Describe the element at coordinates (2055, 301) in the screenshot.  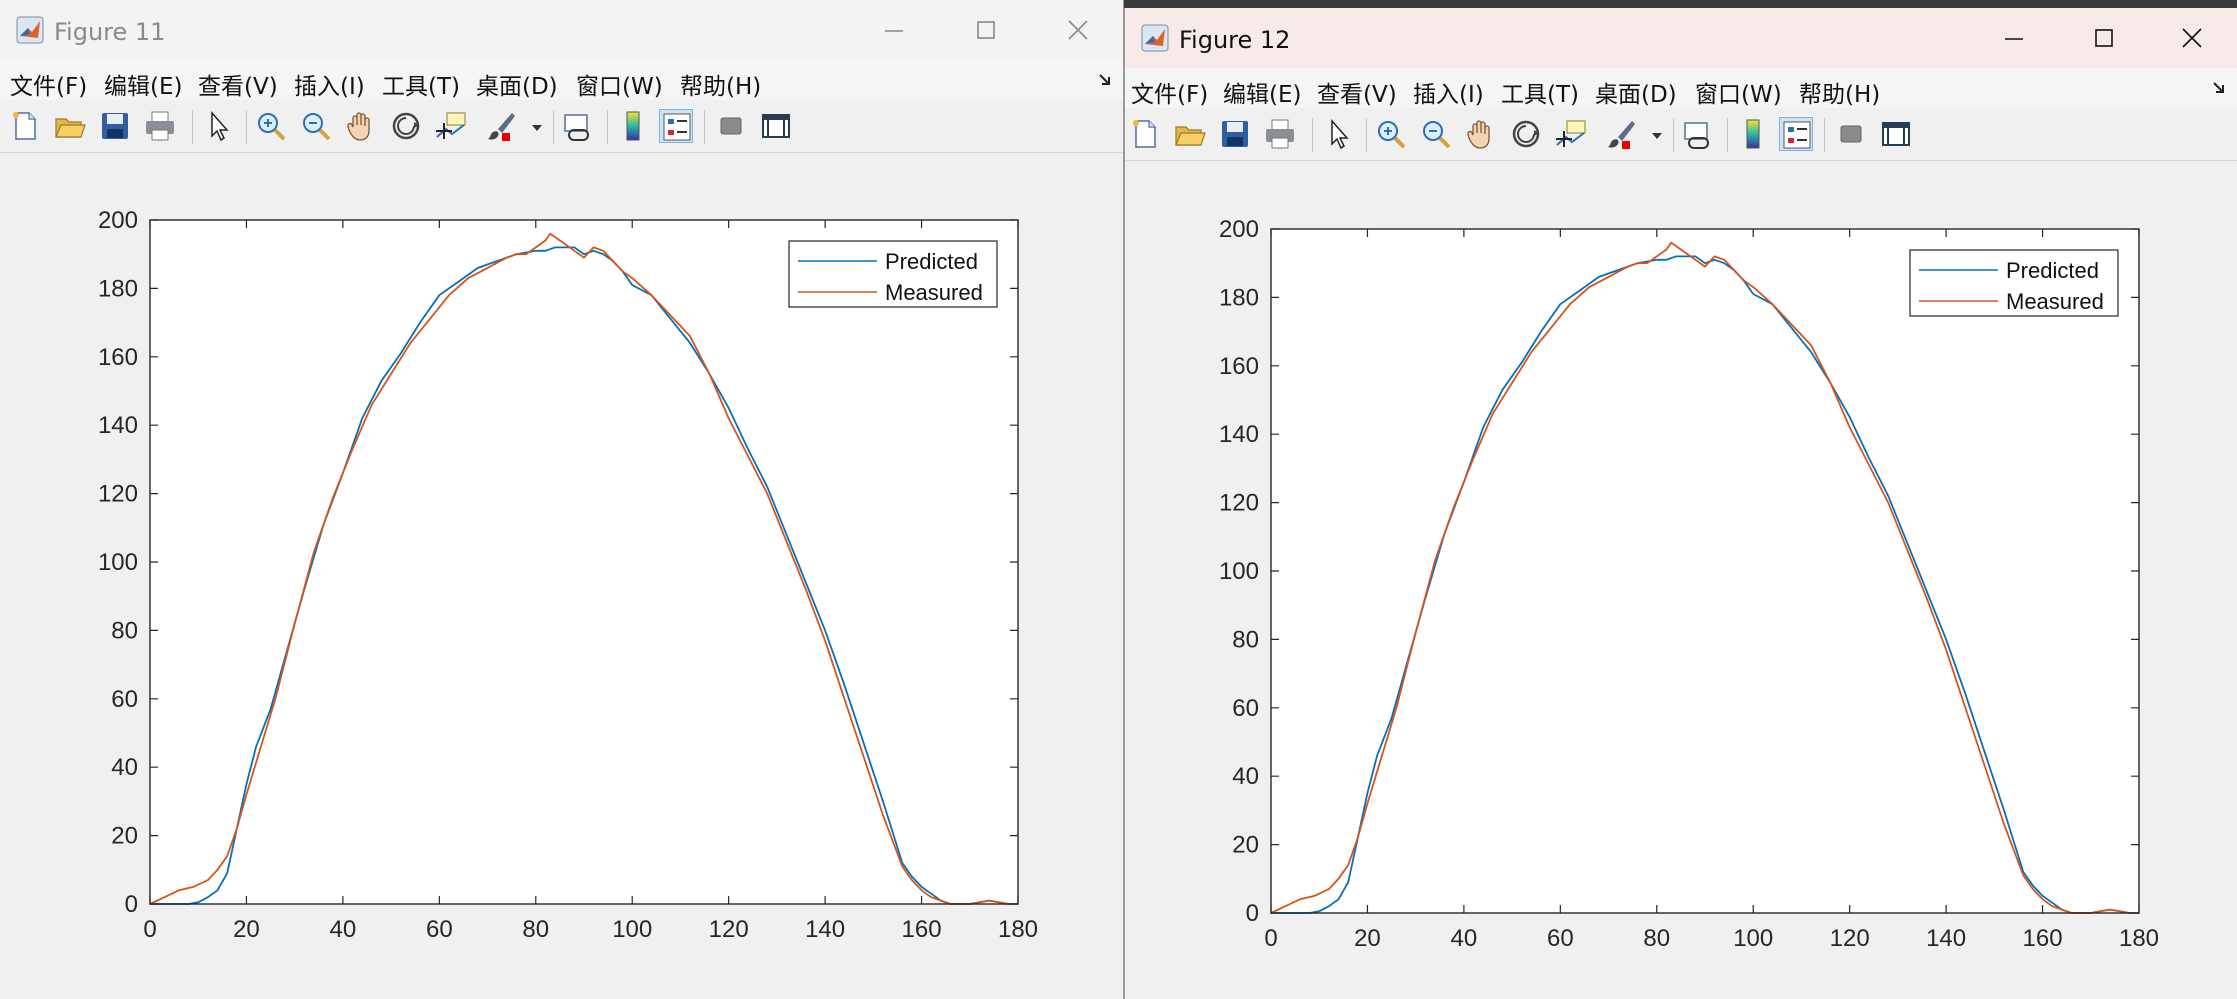
I see `legend-label-measured: Measured` at that location.